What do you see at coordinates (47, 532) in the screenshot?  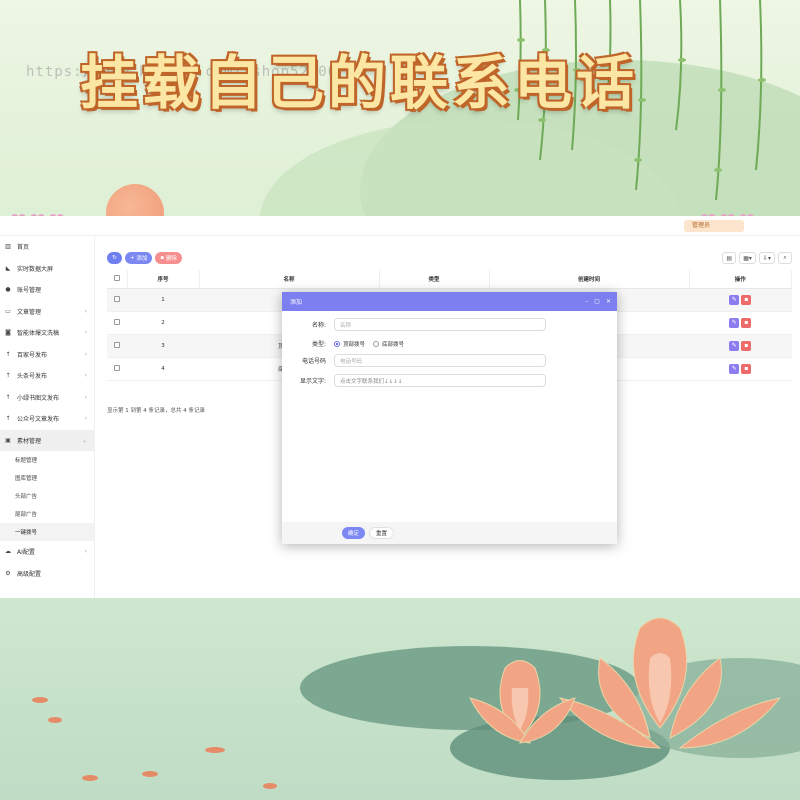 I see `sidebar-subitem-one-click-dial: 一键拨号` at bounding box center [47, 532].